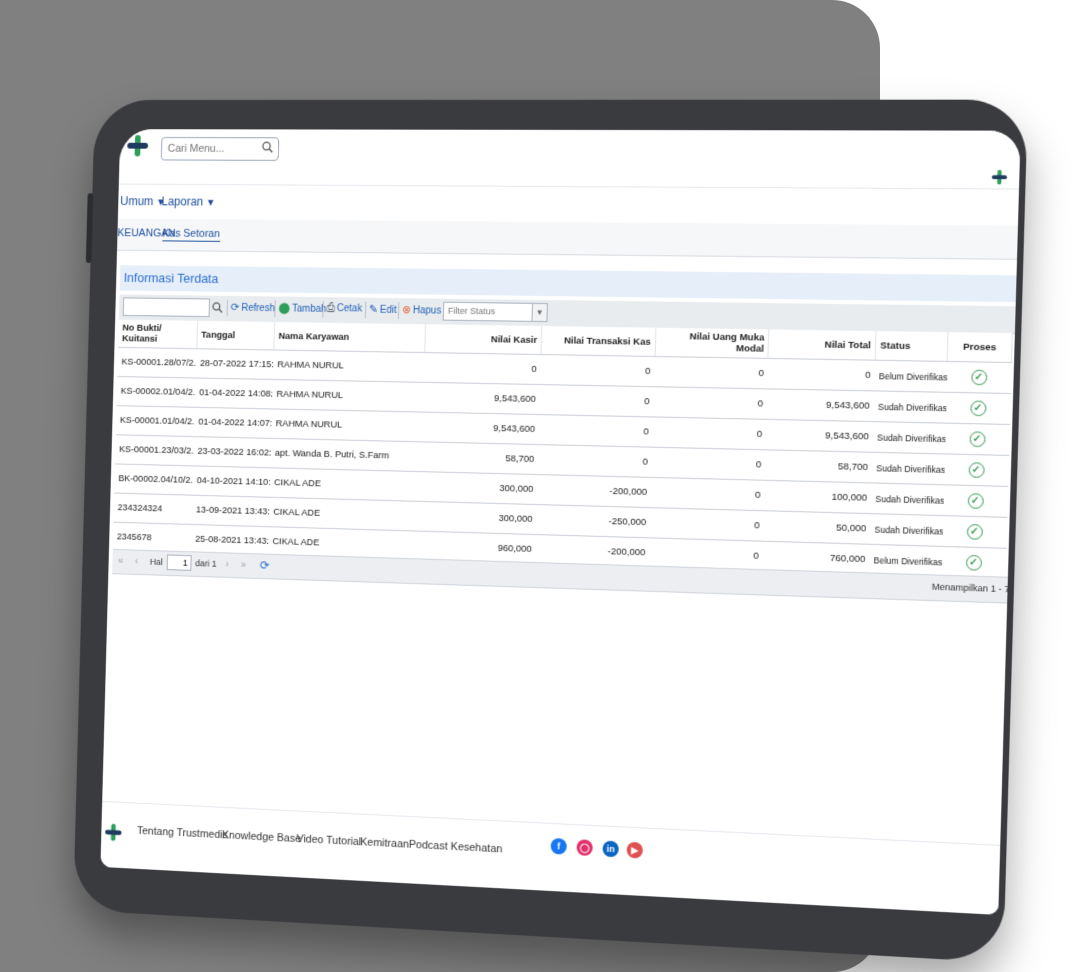  Describe the element at coordinates (822, 345) in the screenshot. I see `column-header-nilai-total: Nilai Total` at that location.